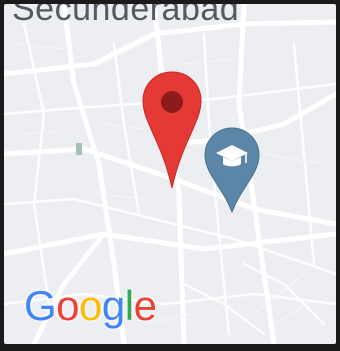 This screenshot has height=351, width=340. Describe the element at coordinates (126, 16) in the screenshot. I see `city-label: Secunderabad` at that location.